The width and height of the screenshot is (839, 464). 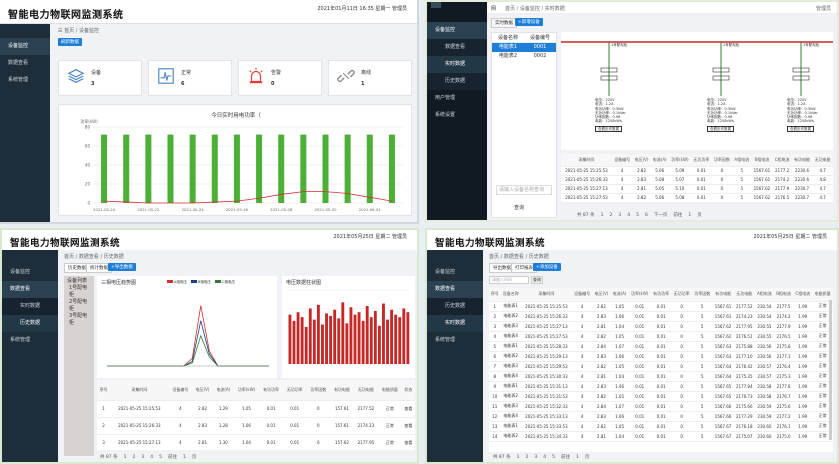 I want to click on column-header: 电能质量, so click(x=390, y=390).